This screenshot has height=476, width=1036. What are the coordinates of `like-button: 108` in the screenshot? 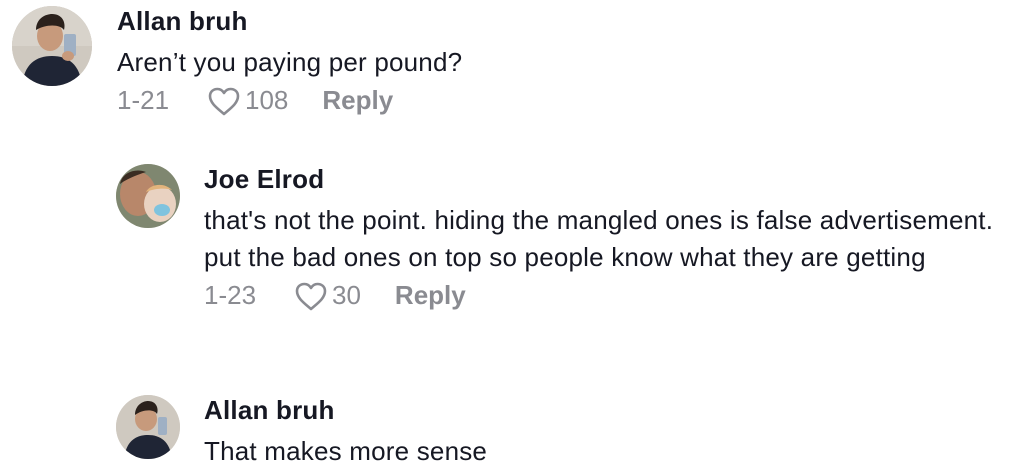 It's located at (247, 100).